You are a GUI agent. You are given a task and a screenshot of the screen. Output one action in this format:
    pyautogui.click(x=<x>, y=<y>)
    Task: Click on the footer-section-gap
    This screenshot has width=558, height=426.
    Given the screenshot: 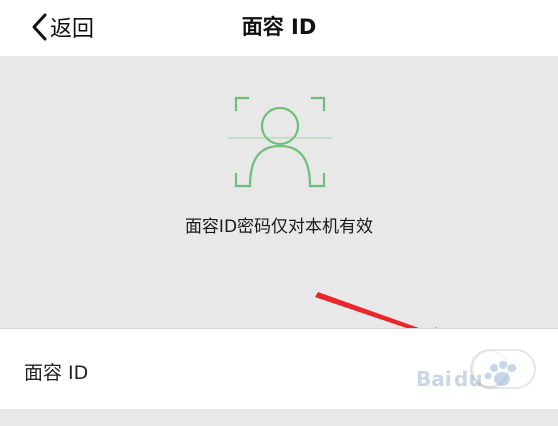 What is the action you would take?
    pyautogui.click(x=279, y=417)
    